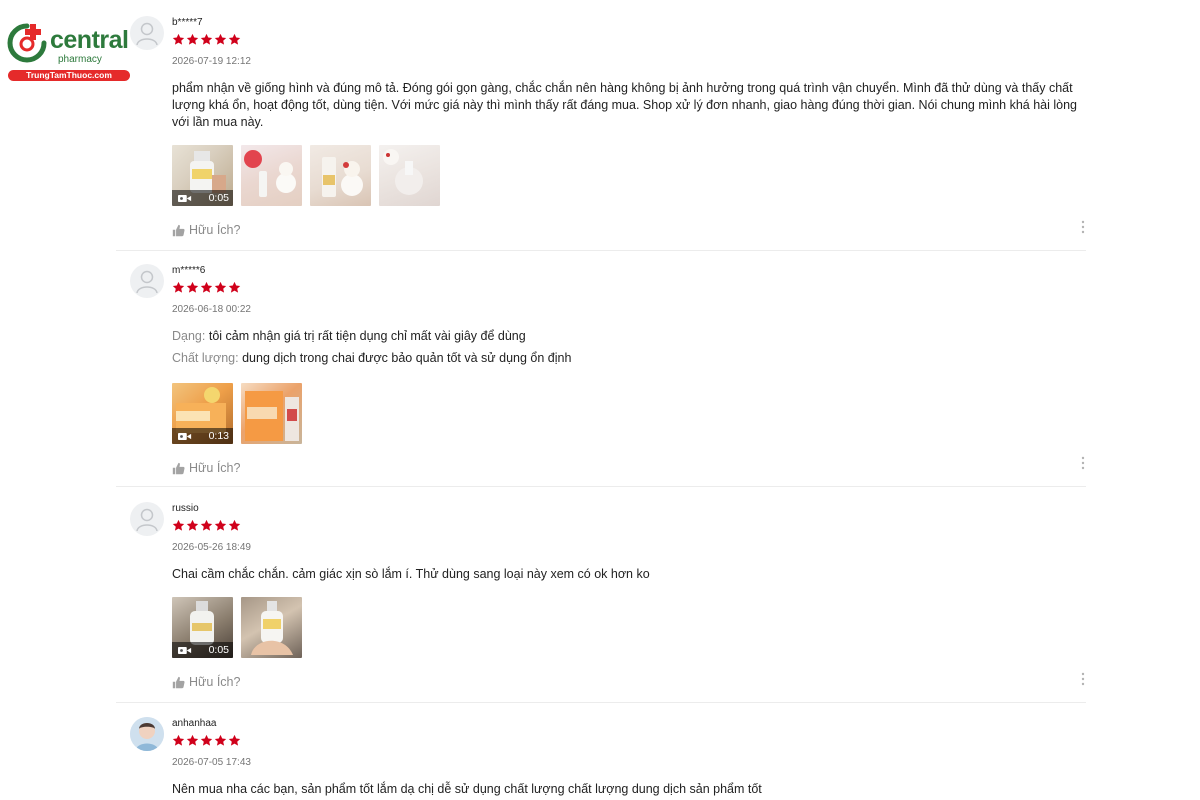 The height and width of the screenshot is (800, 1200). What do you see at coordinates (189, 270) in the screenshot?
I see `review-username: m*****6` at bounding box center [189, 270].